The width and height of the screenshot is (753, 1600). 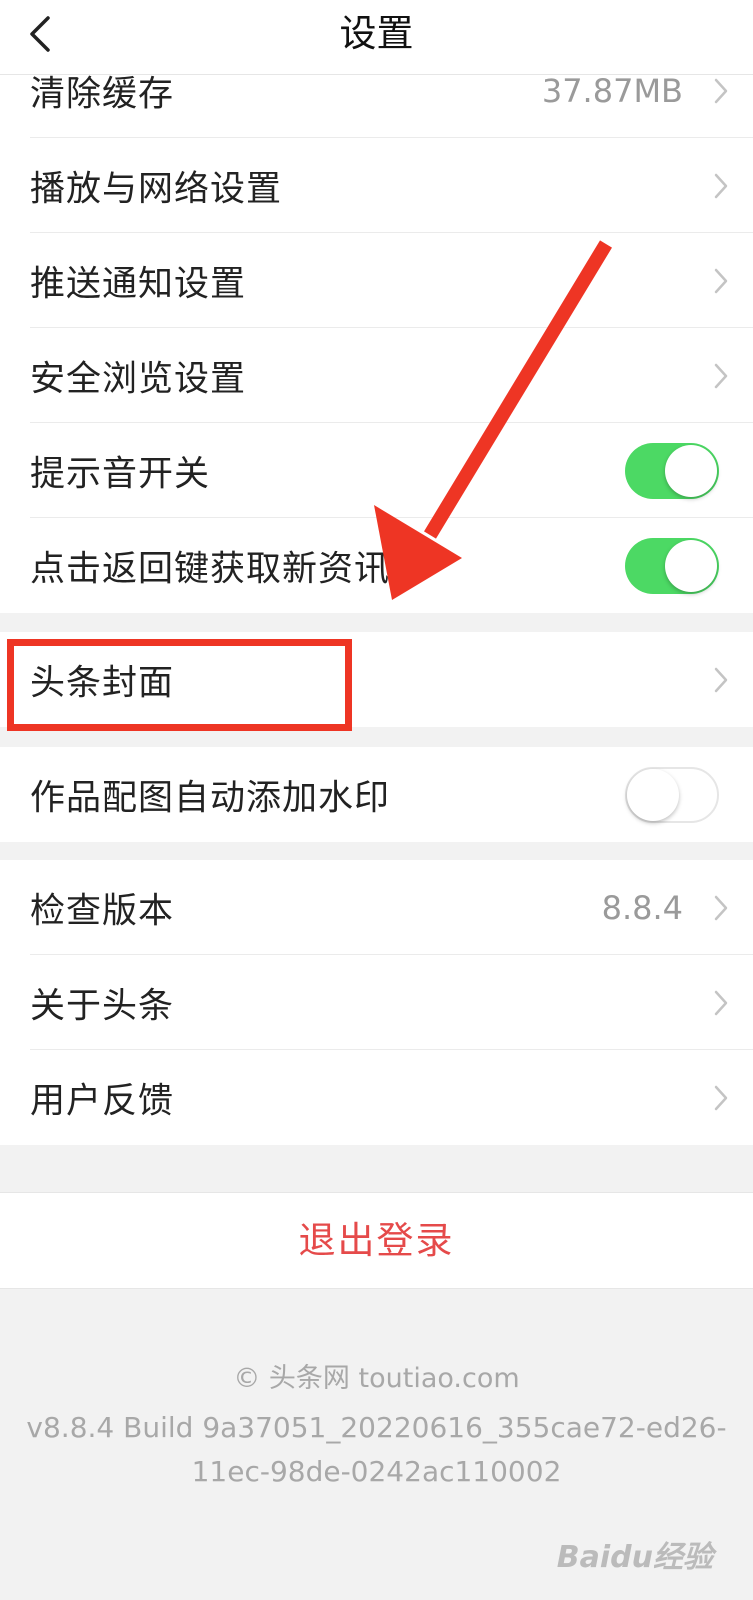 What do you see at coordinates (102, 683) in the screenshot?
I see `row-label: 头条封面` at bounding box center [102, 683].